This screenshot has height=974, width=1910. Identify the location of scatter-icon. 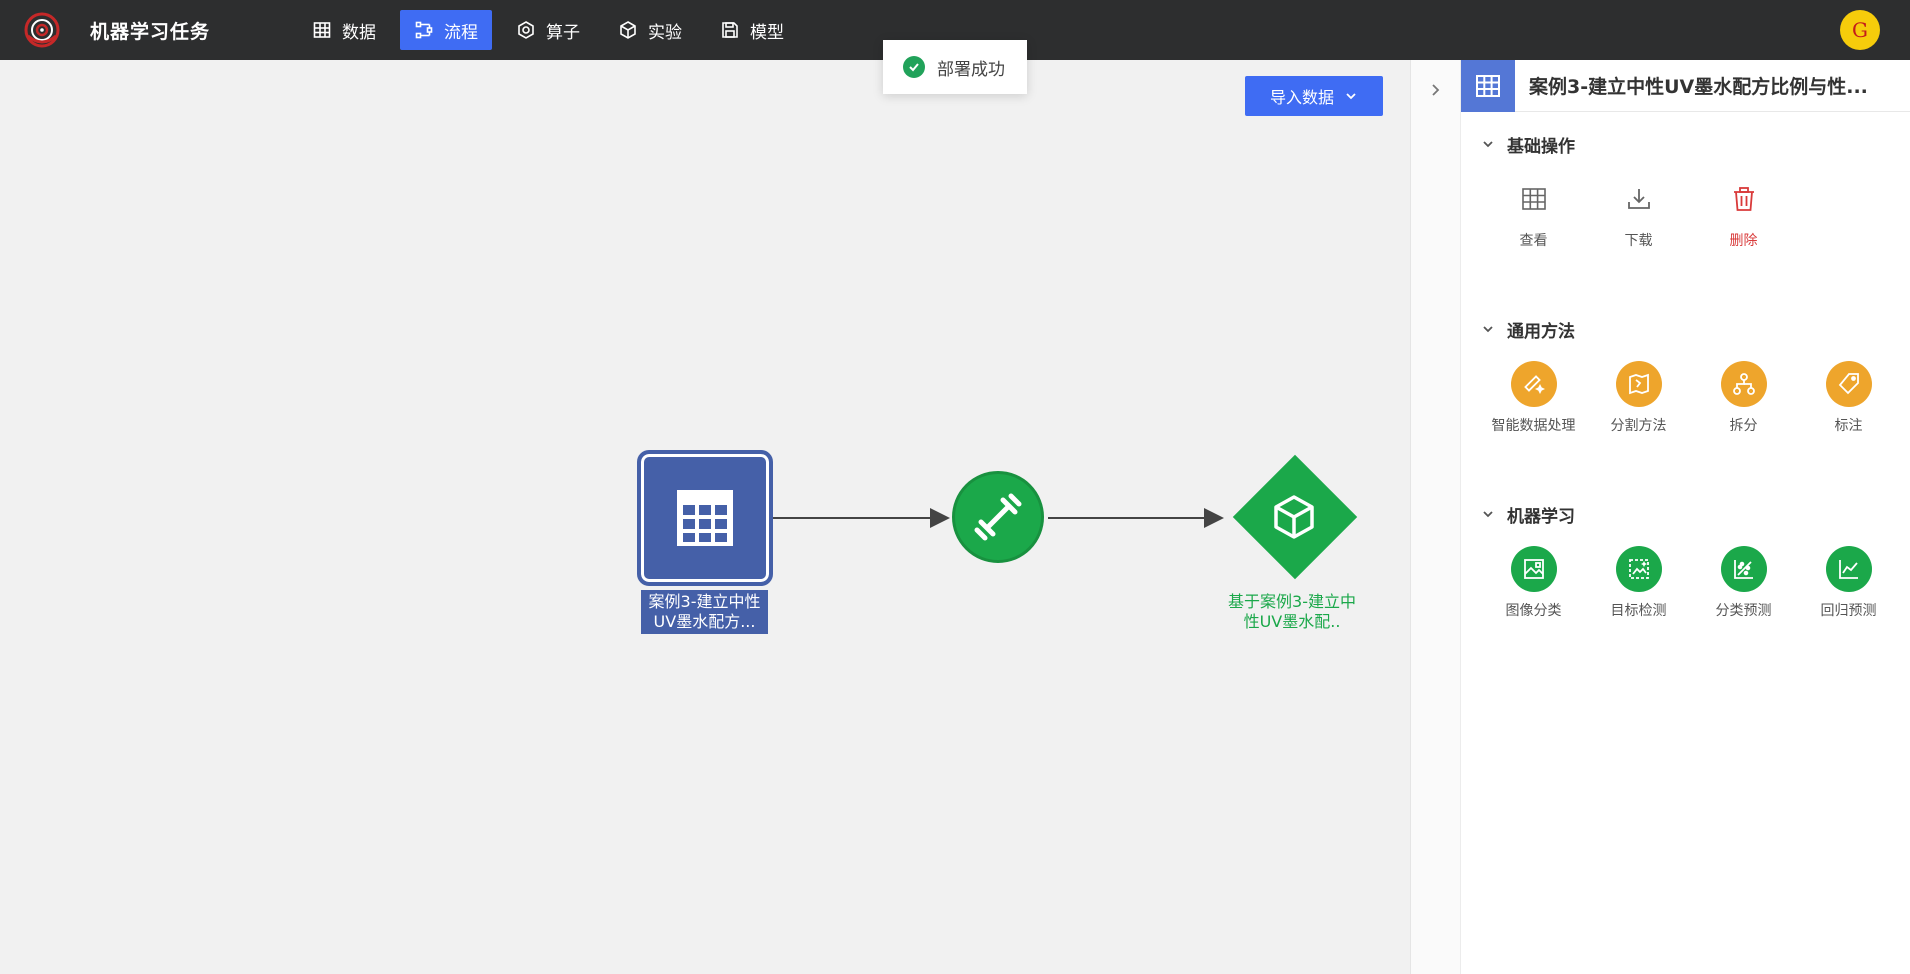
(1743, 569).